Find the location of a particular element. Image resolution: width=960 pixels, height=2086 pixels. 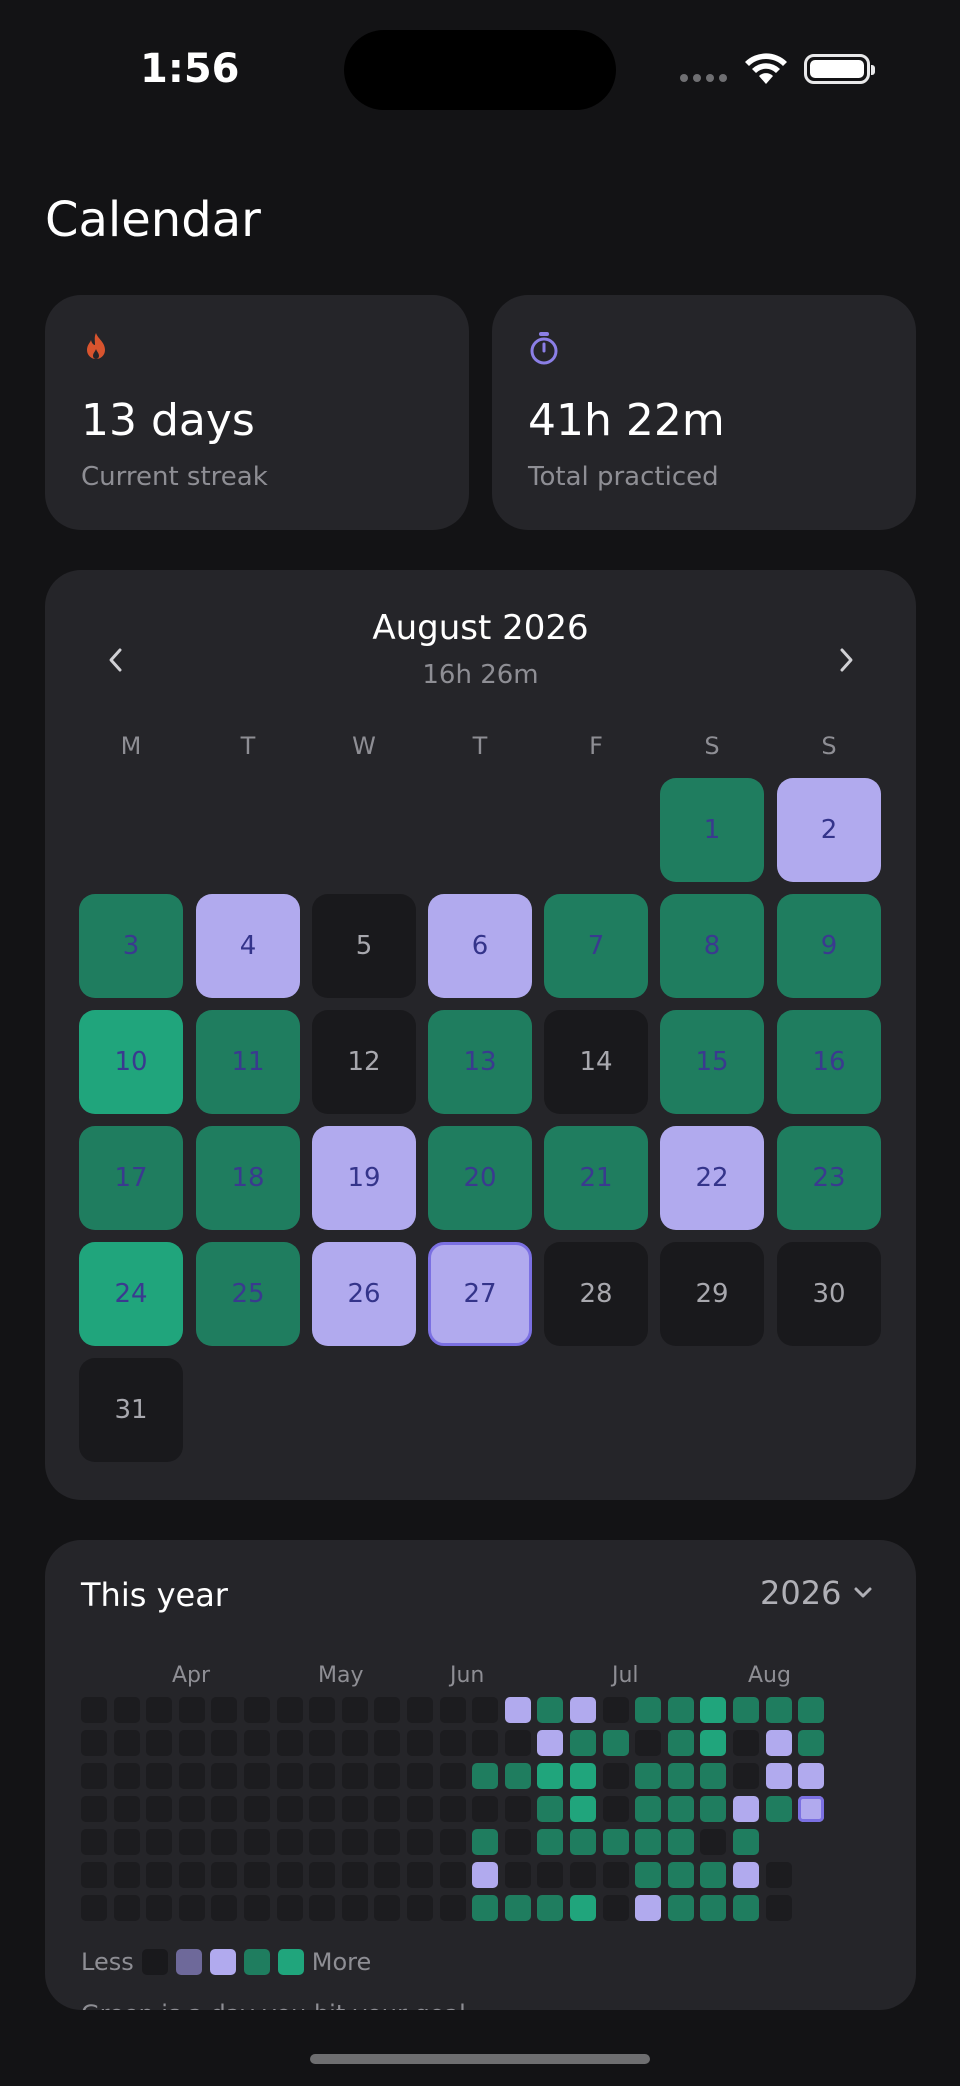

calendar-day: 27 is located at coordinates (480, 1294).